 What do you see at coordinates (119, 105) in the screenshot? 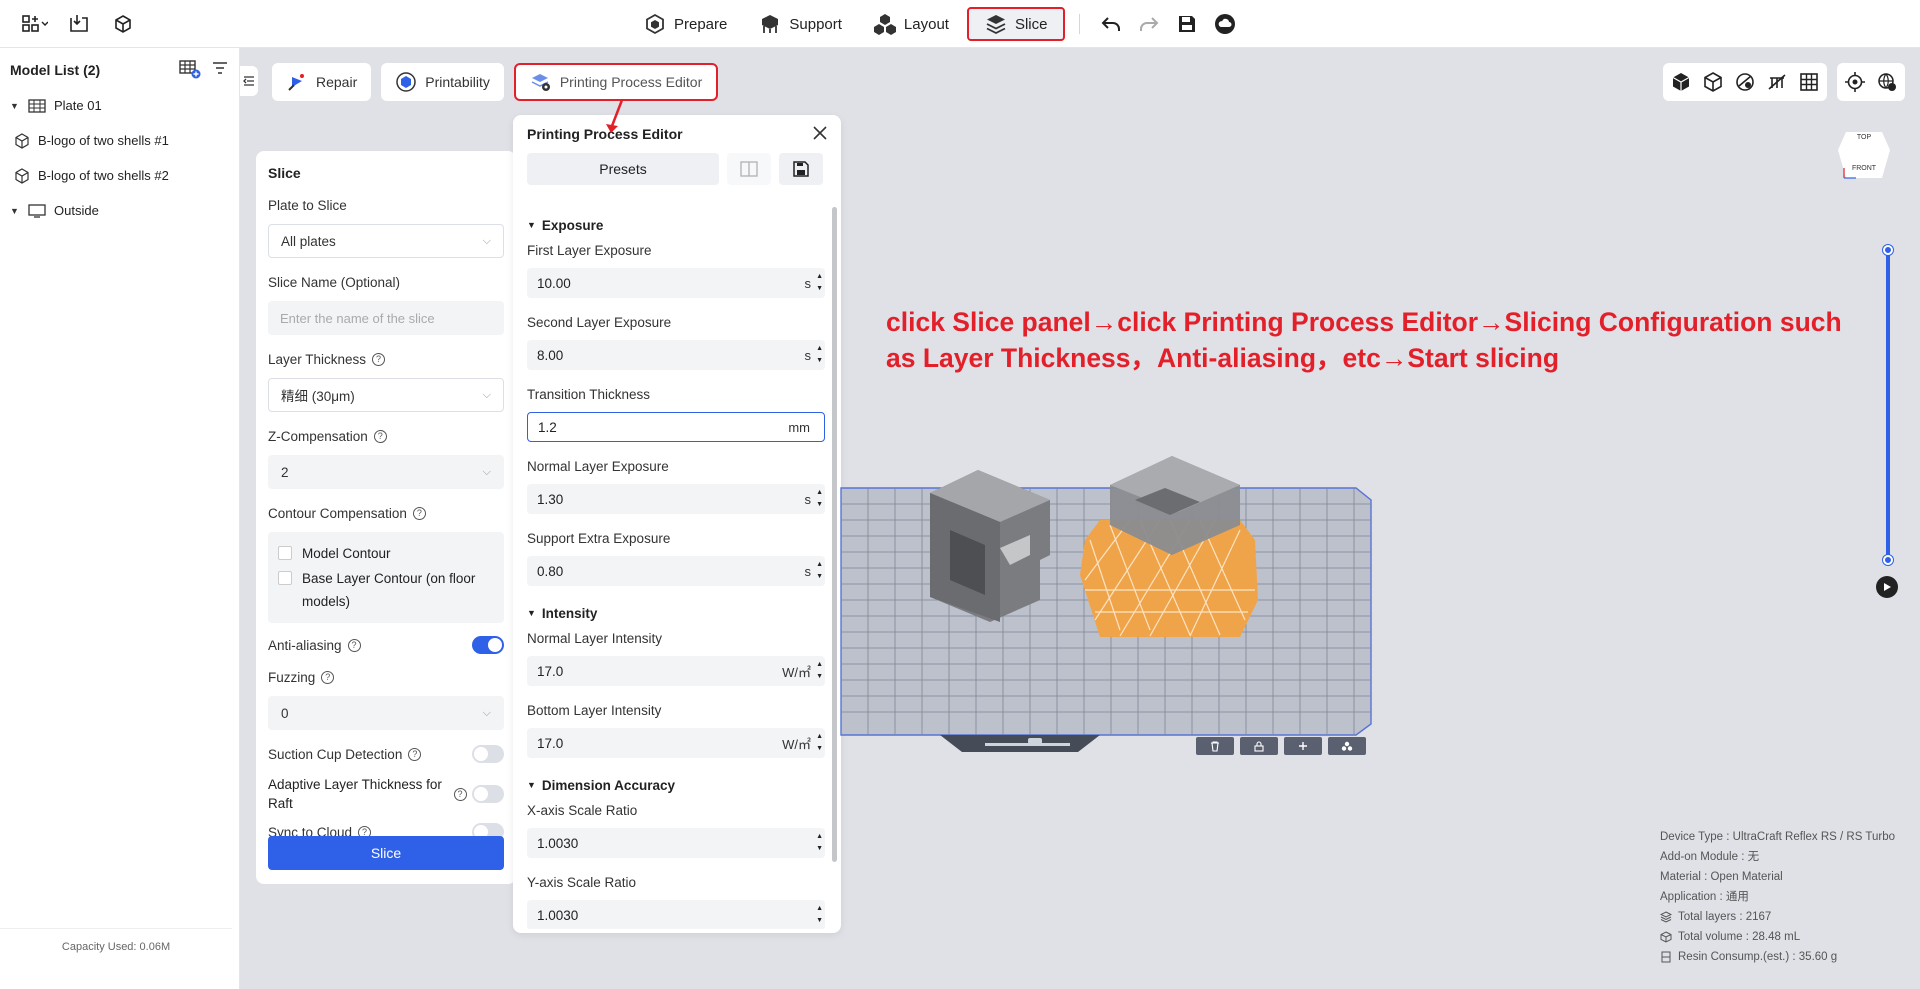
I see `tree-item-plate: ▼ Plate 01` at bounding box center [119, 105].